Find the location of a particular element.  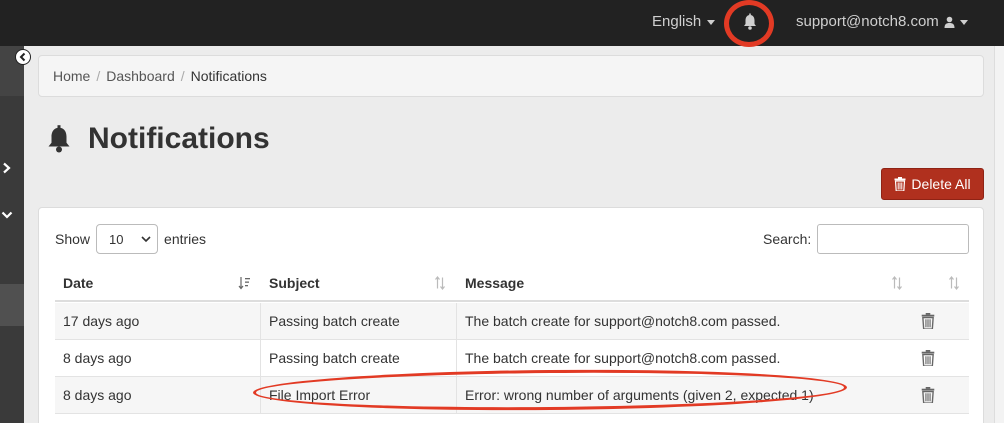

sidebar-collapse-button is located at coordinates (23, 57).